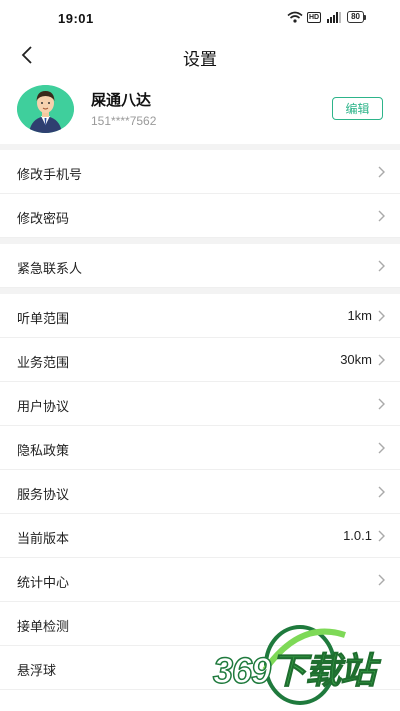  I want to click on status-time: 19:01, so click(76, 18).